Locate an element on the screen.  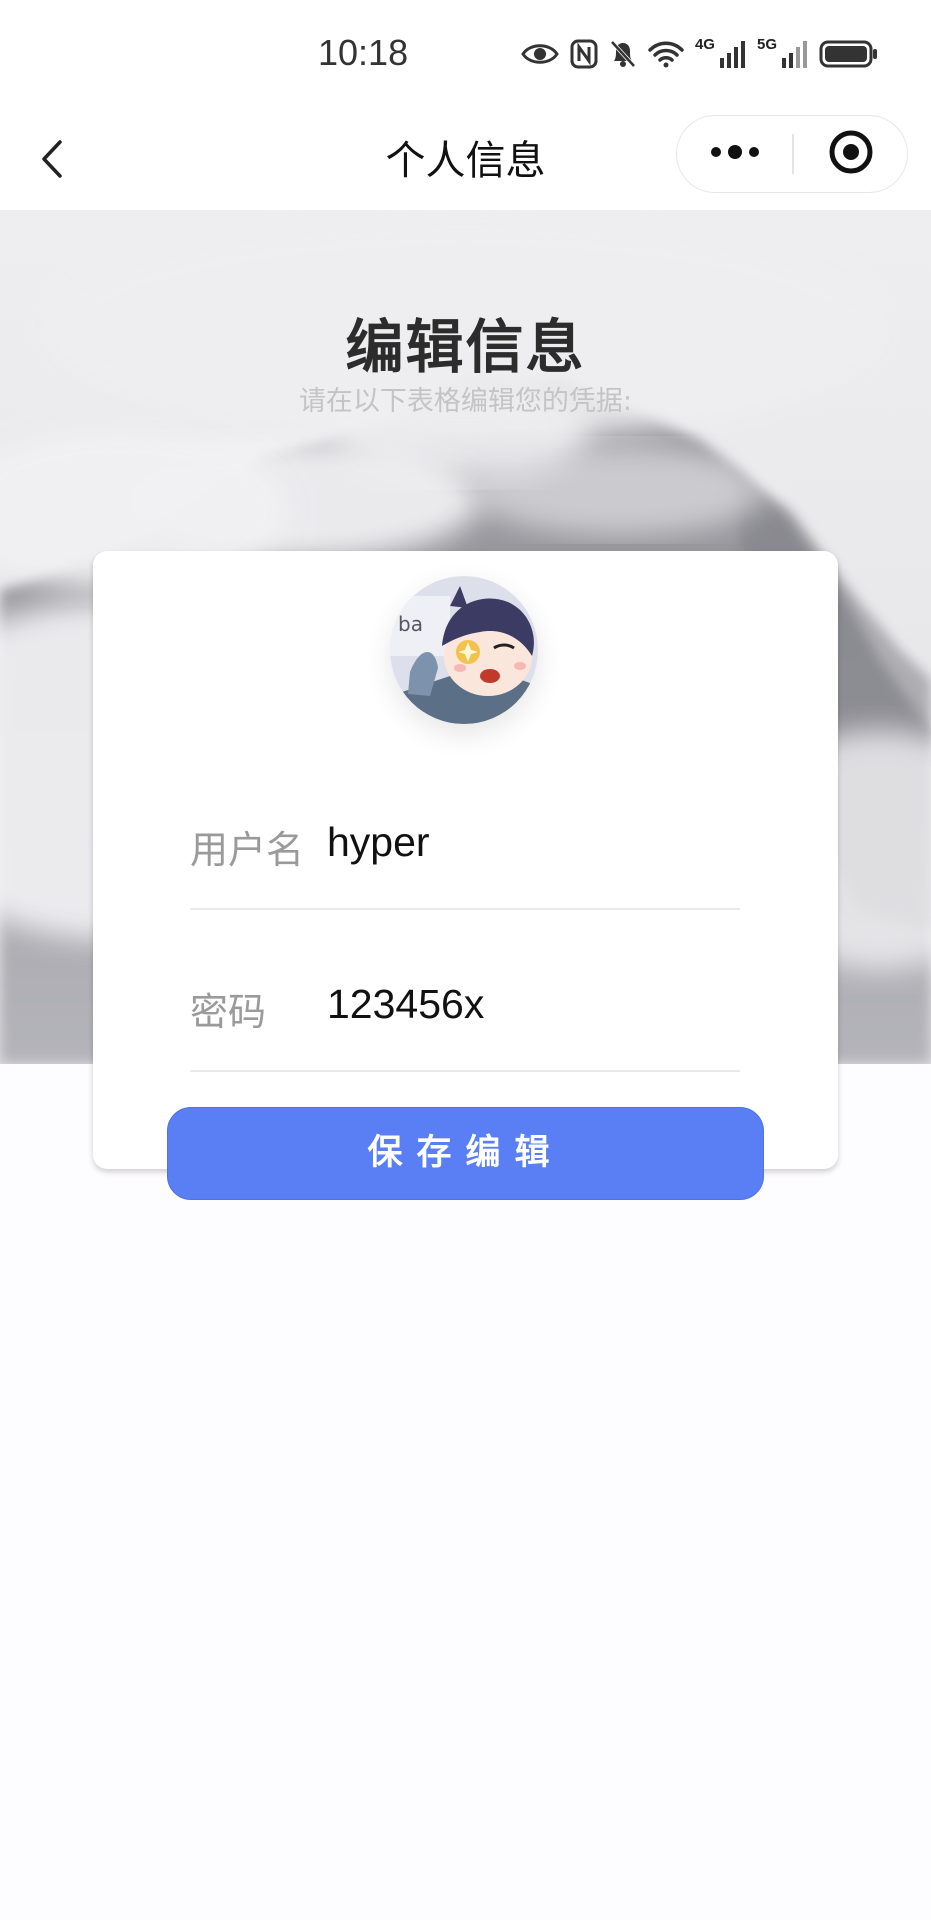
bell-off-icon is located at coordinates (623, 54).